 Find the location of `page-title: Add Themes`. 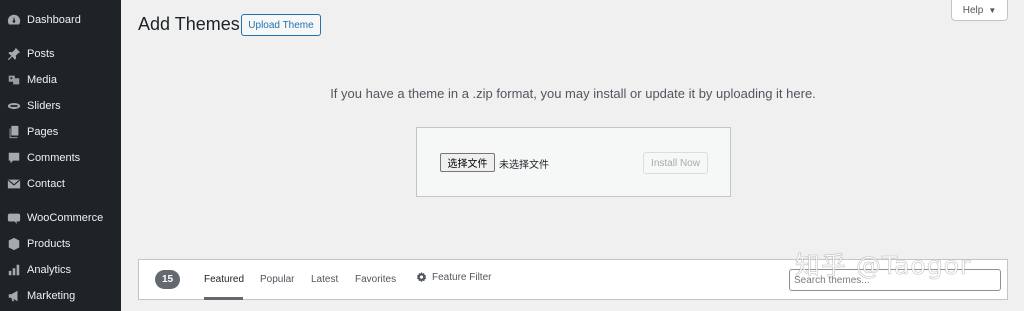

page-title: Add Themes is located at coordinates (189, 24).